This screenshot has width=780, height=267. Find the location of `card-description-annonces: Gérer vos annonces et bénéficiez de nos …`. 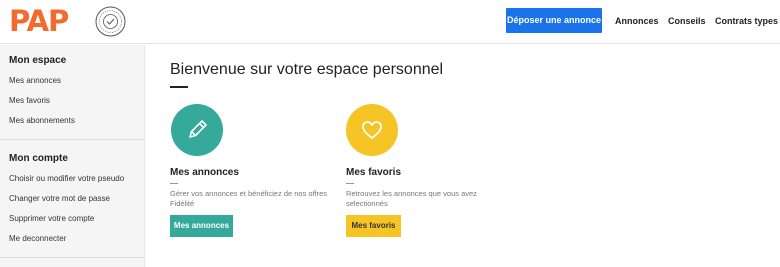

card-description-annonces: Gérer vos annonces et bénéficiez de nos … is located at coordinates (249, 198).